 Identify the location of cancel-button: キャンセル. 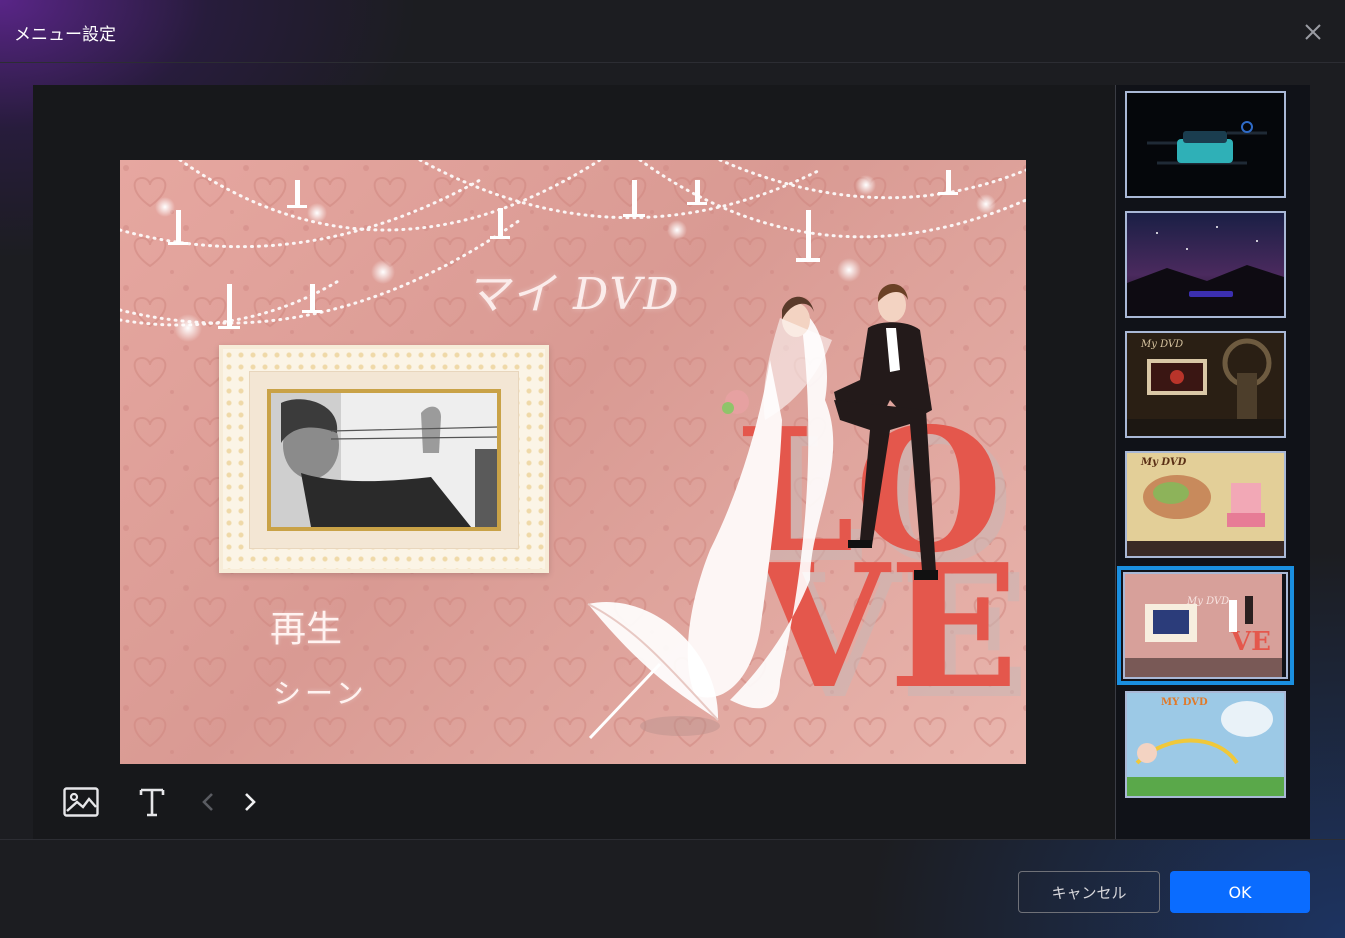
(1089, 892).